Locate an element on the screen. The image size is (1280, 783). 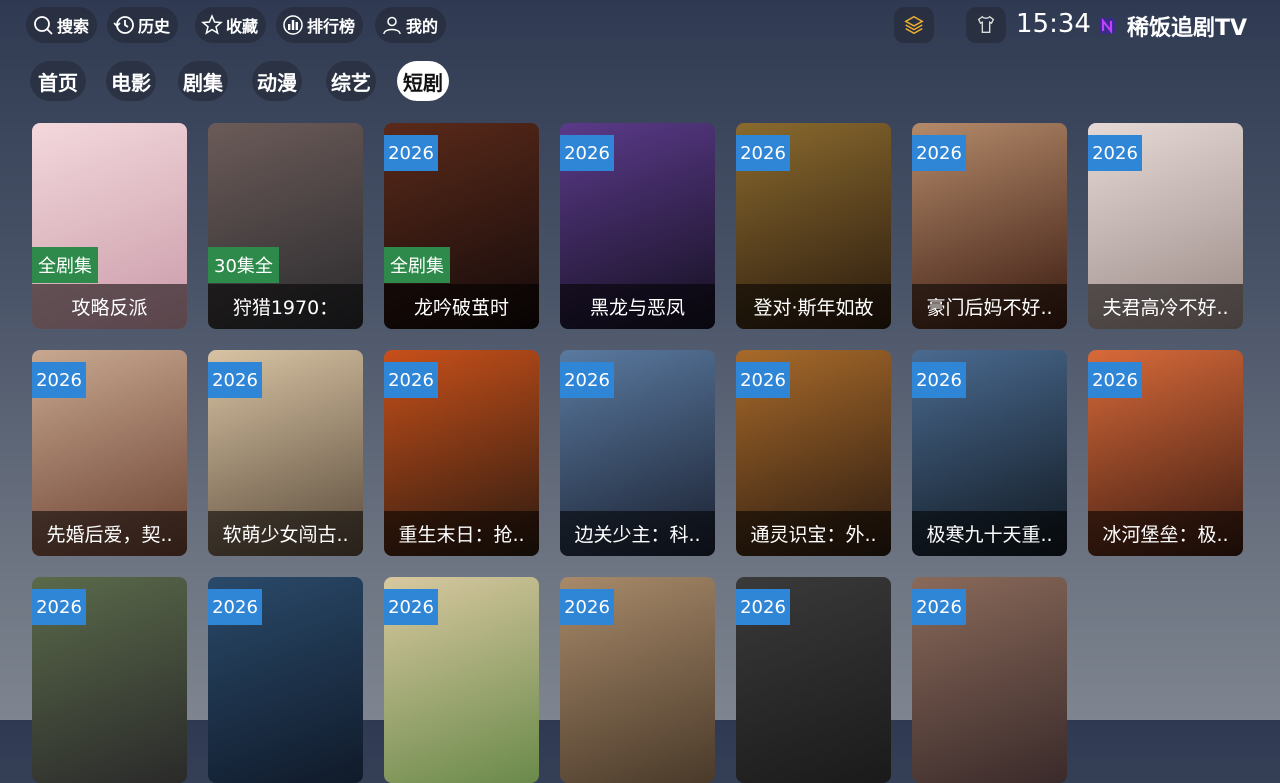
drama-card: 2026 登对·斯年如故 is located at coordinates (813, 226).